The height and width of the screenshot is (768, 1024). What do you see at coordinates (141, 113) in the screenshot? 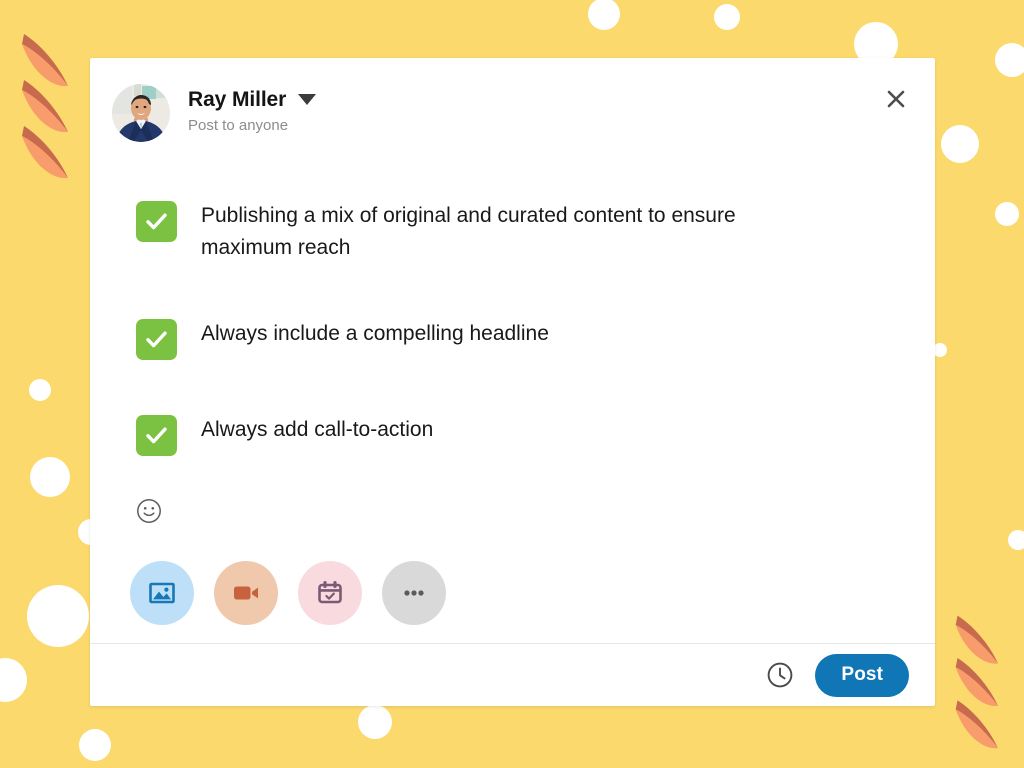
I see `avatar` at bounding box center [141, 113].